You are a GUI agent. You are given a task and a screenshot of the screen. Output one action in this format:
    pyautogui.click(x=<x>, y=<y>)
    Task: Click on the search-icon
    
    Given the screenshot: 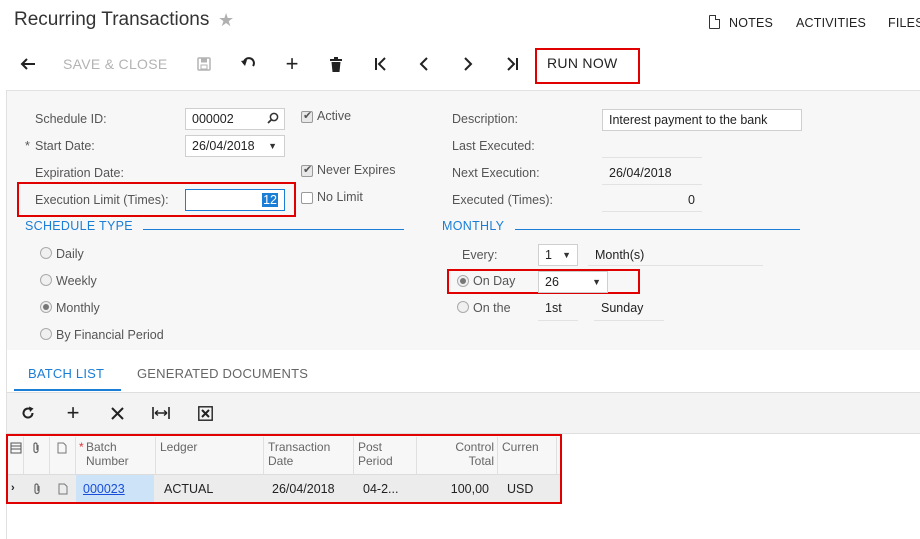 What is the action you would take?
    pyautogui.click(x=273, y=119)
    